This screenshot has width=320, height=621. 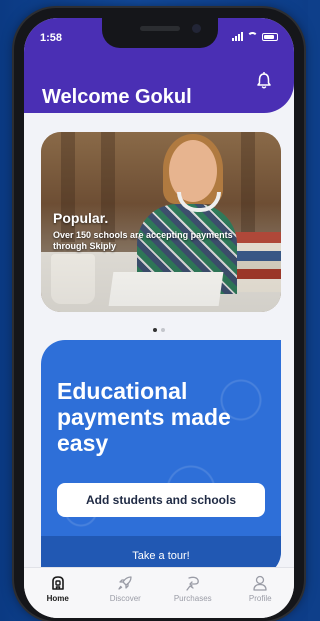 I want to click on banner-title: Popular., so click(x=81, y=218).